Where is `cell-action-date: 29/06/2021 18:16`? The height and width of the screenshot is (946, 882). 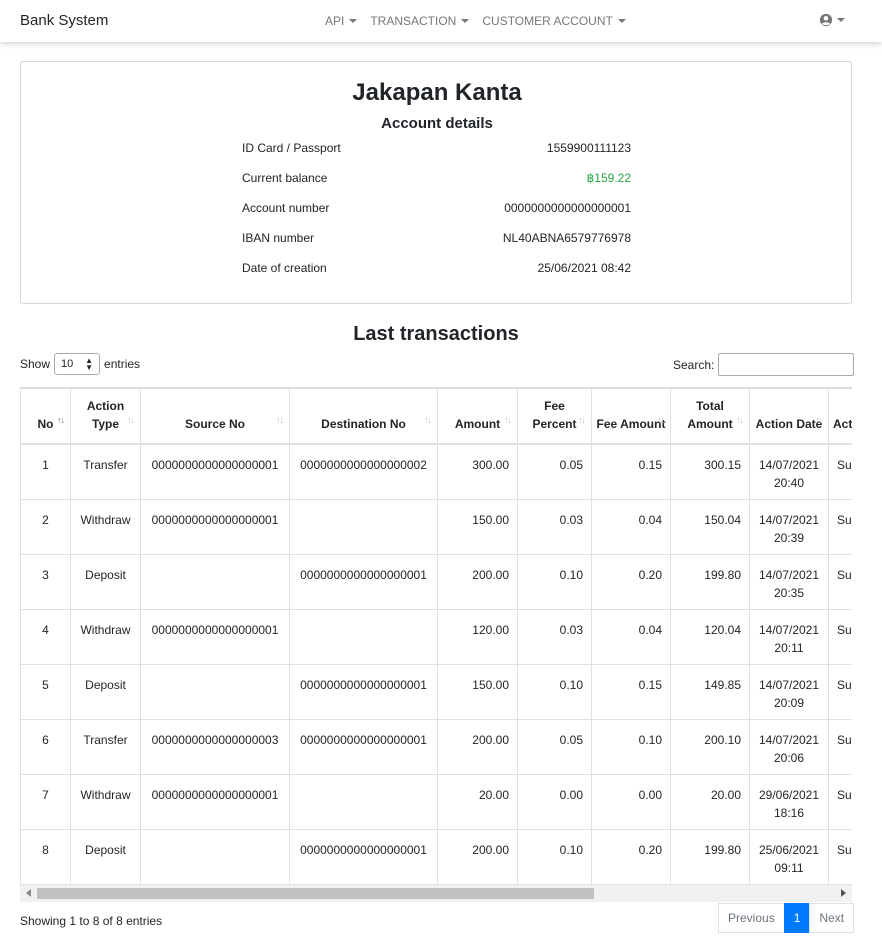
cell-action-date: 29/06/2021 18:16 is located at coordinates (789, 802).